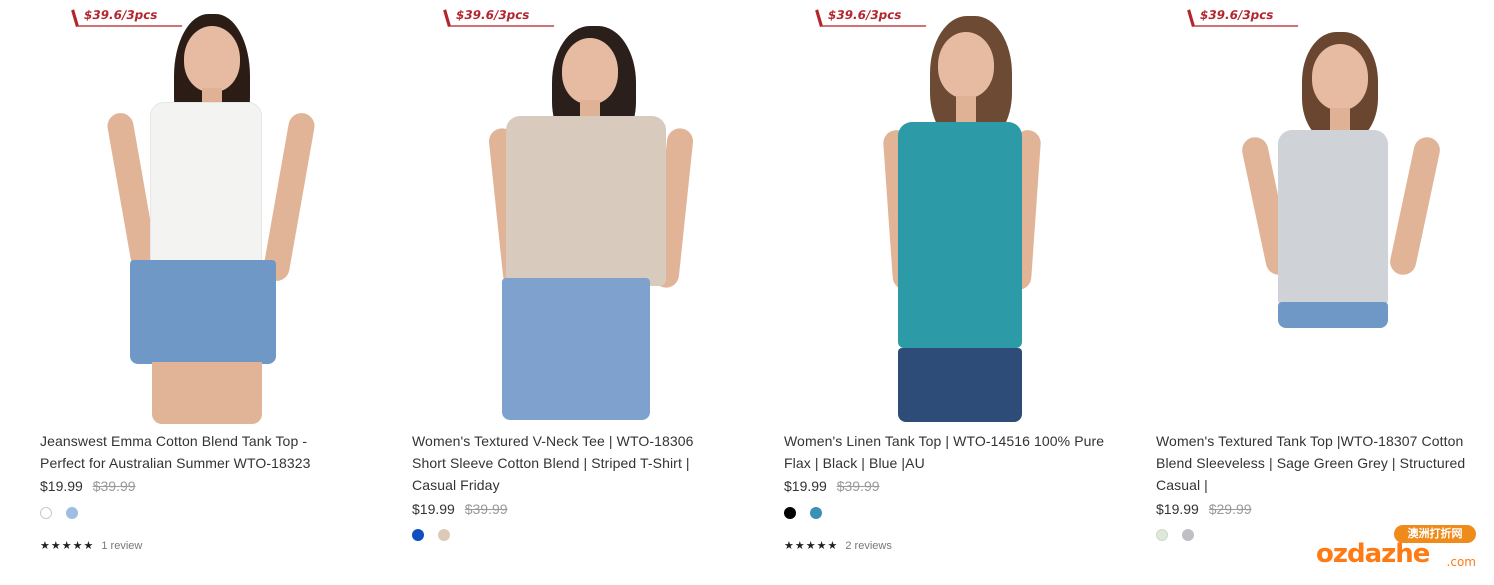 This screenshot has width=1494, height=585. What do you see at coordinates (576, 349) in the screenshot?
I see `denim-skirt` at bounding box center [576, 349].